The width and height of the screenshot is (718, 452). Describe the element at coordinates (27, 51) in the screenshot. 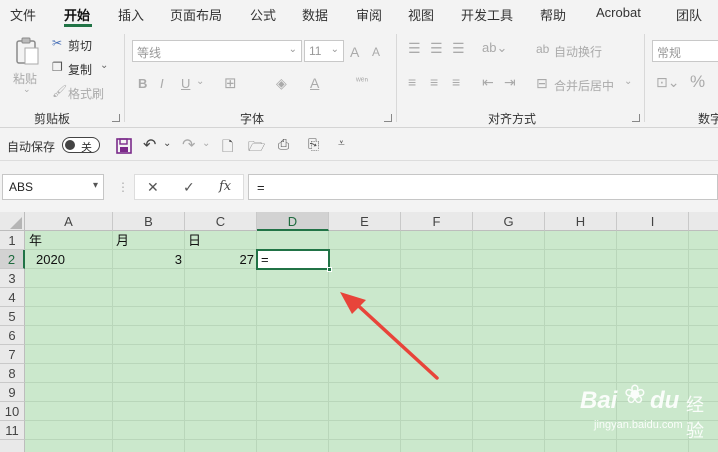

I see `clipboard-icon` at that location.